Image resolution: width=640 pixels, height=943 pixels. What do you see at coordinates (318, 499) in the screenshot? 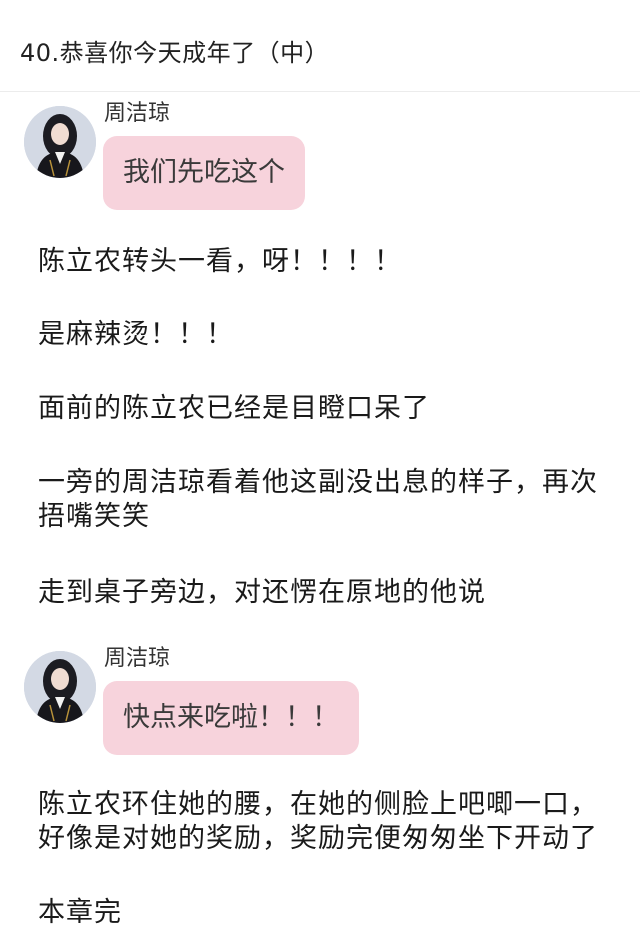
I see `story-paragraph: 一旁的周洁琼看着他这副没出息的样子，再次捂嘴笑笑` at bounding box center [318, 499].